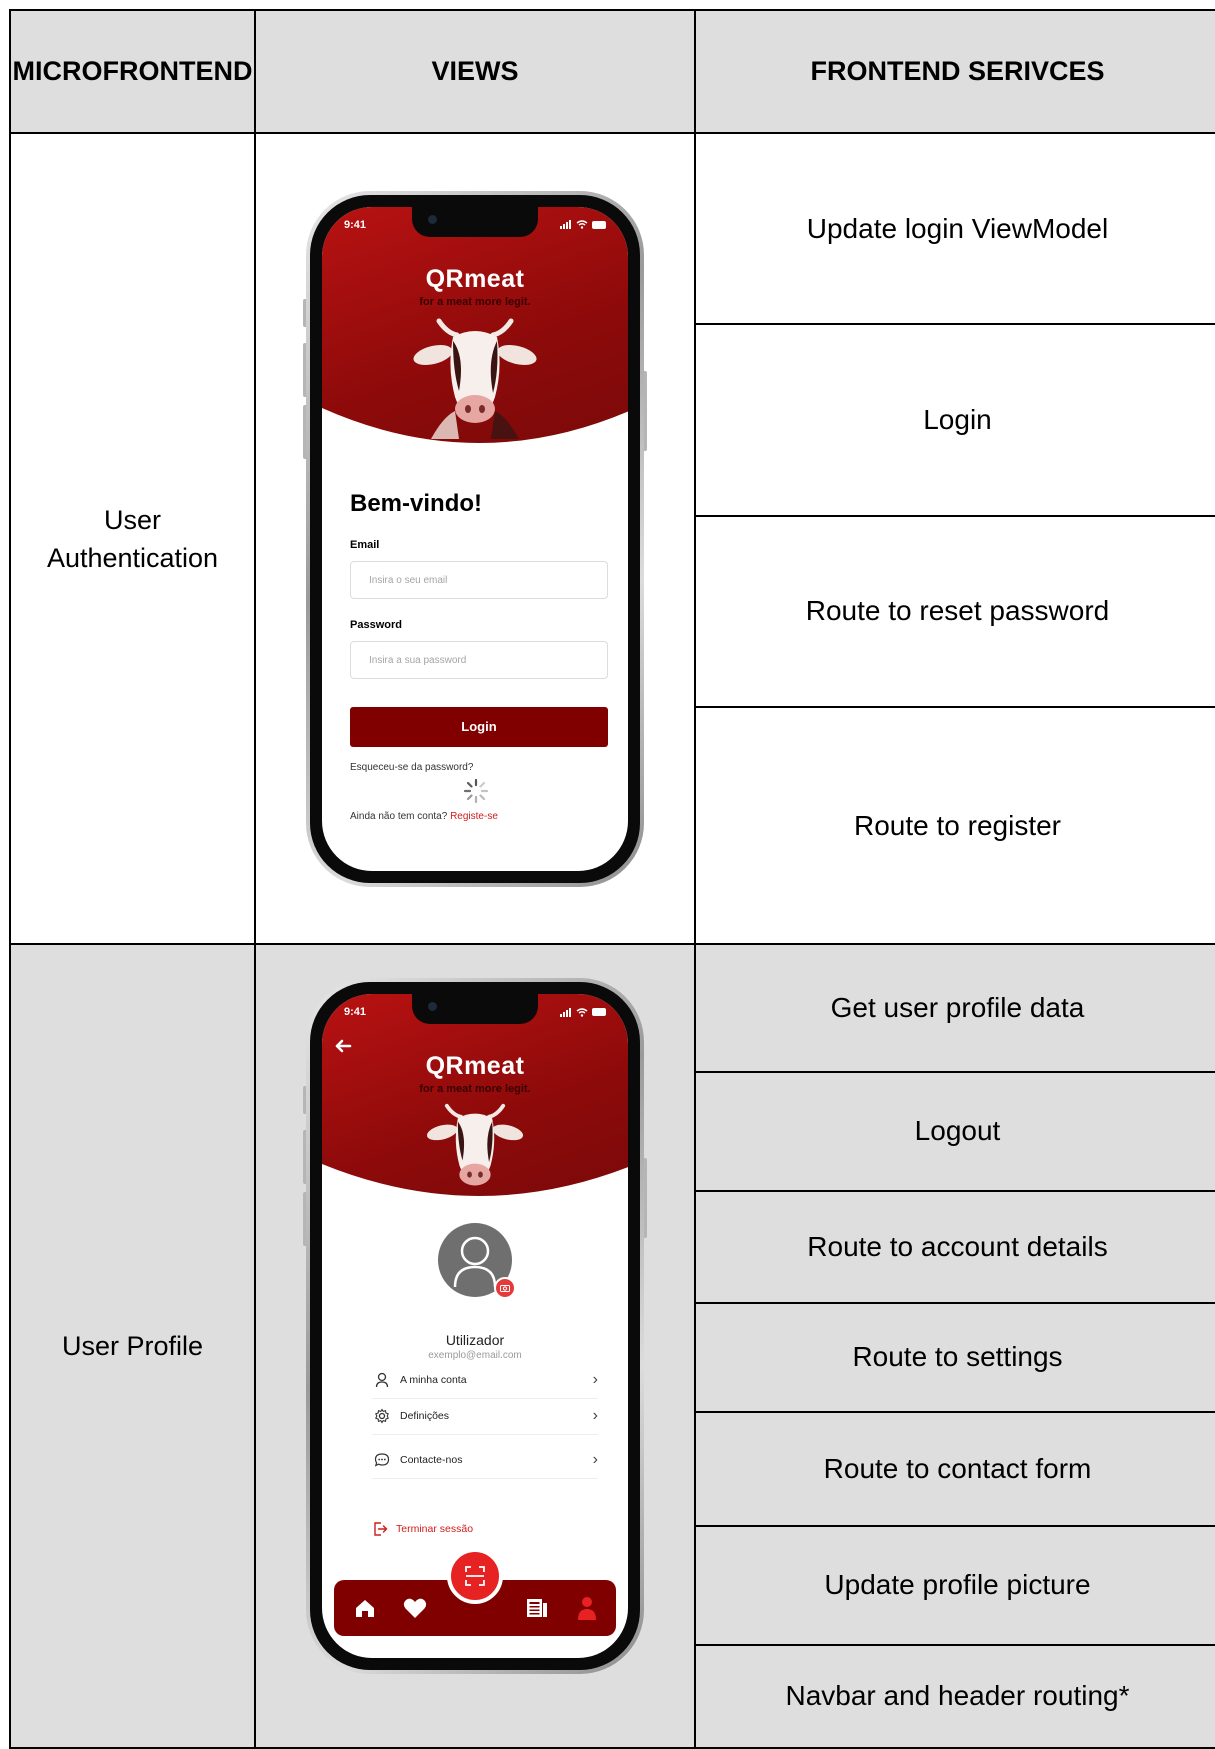 The height and width of the screenshot is (1749, 1215). Describe the element at coordinates (954, 1468) in the screenshot. I see `service-cell: Route to contact form` at that location.